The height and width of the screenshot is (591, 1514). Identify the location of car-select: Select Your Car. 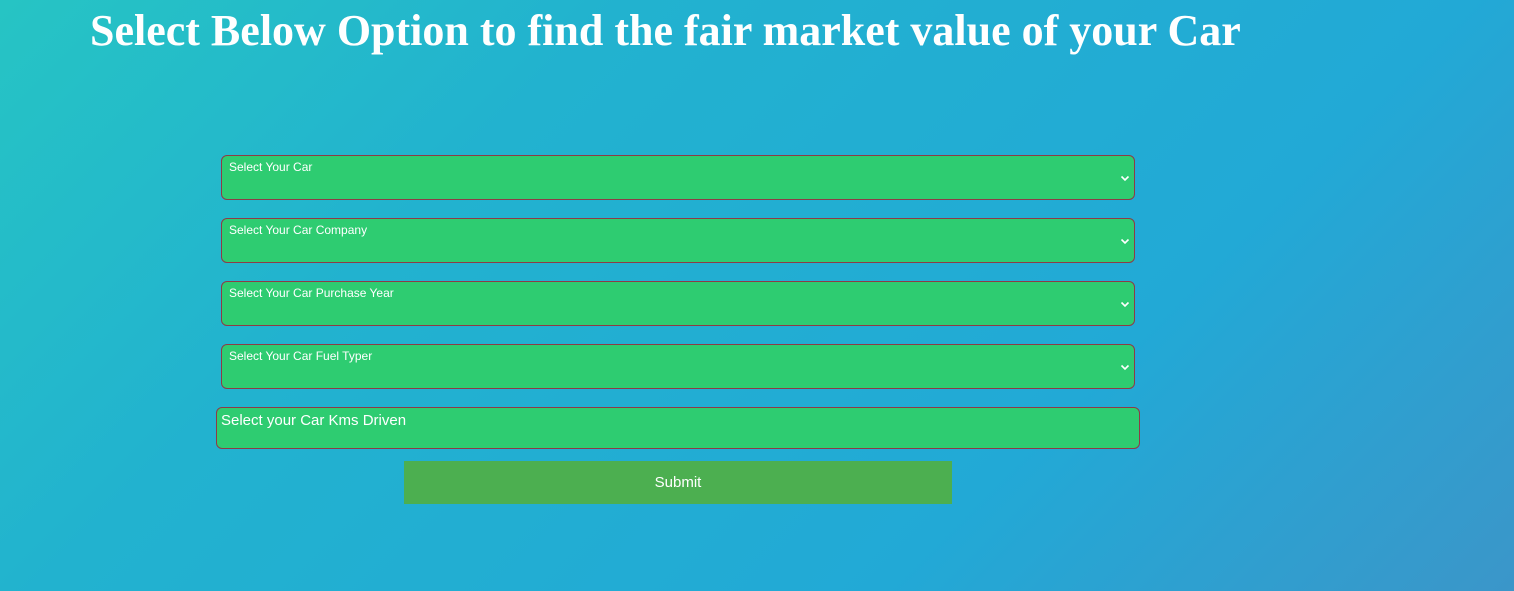
(678, 177).